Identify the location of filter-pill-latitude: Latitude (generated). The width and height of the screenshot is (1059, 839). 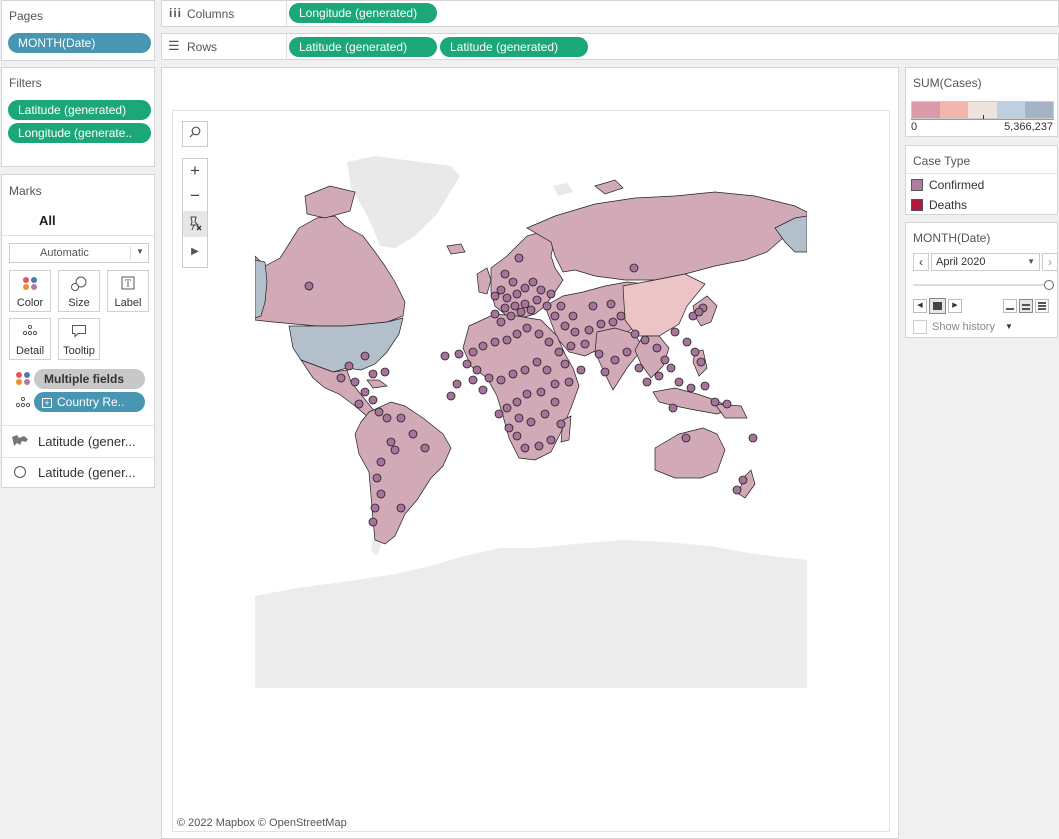
(79, 110).